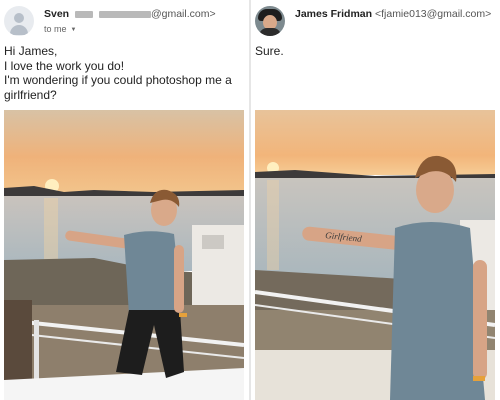 The image size is (500, 400). I want to click on email-header: Sven @gmail.com> to me ▼, so click(124, 21).